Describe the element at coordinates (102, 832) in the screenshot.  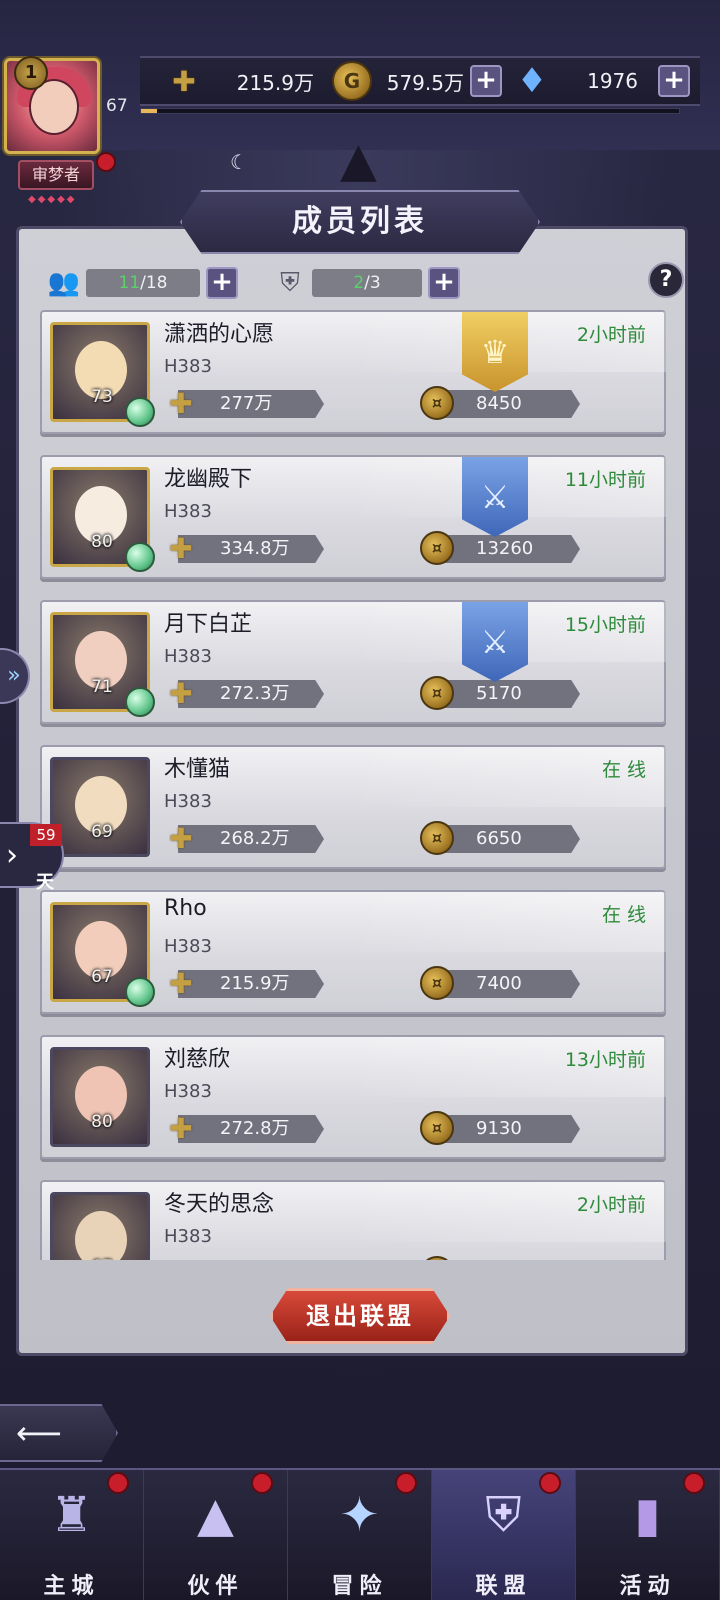
I see `member-level: 69` at that location.